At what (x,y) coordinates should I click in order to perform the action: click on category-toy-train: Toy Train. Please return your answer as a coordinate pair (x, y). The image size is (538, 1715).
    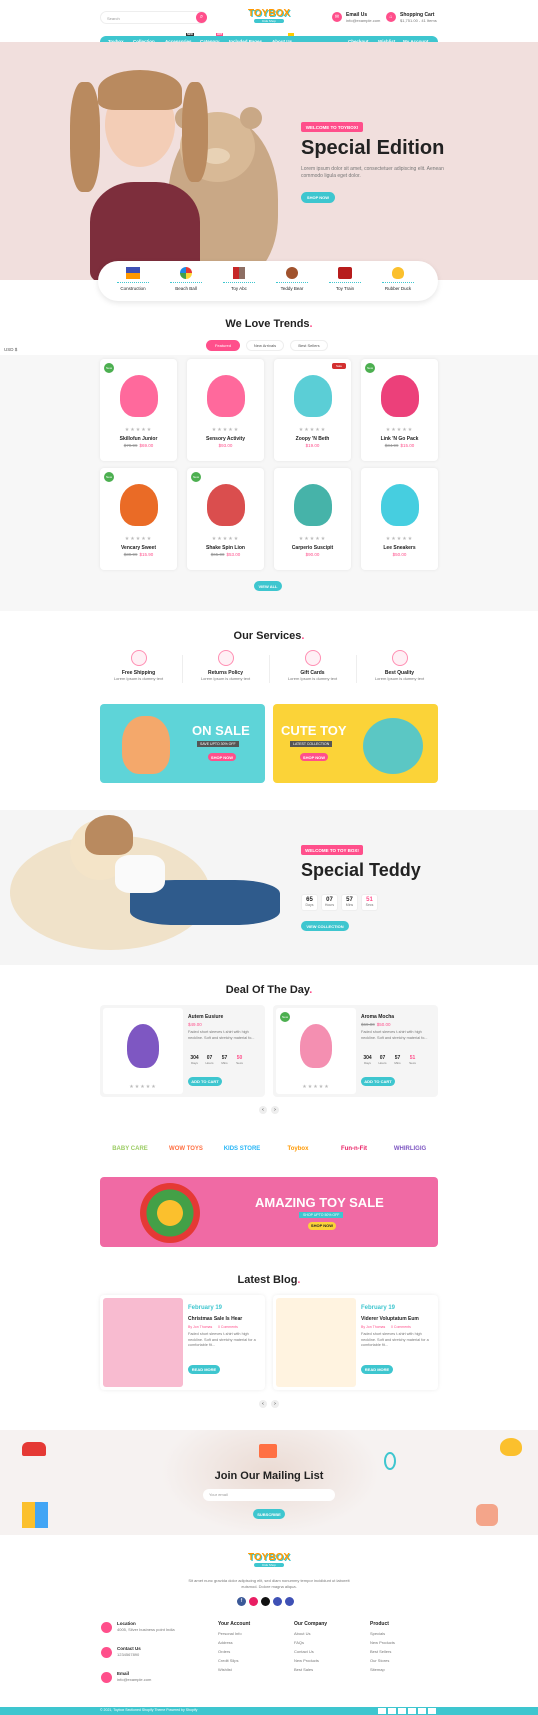
    Looking at the image, I should click on (345, 279).